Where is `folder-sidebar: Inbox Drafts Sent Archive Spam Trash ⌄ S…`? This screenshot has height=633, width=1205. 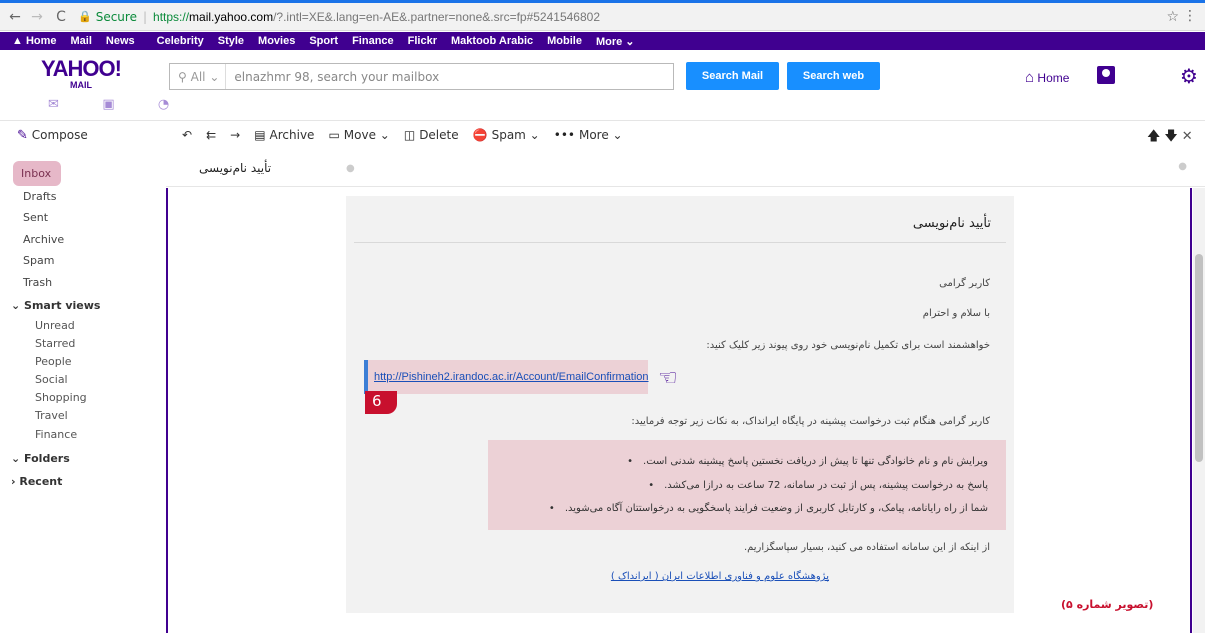
folder-sidebar: Inbox Drafts Sent Archive Spam Trash ⌄ S… is located at coordinates (82, 391).